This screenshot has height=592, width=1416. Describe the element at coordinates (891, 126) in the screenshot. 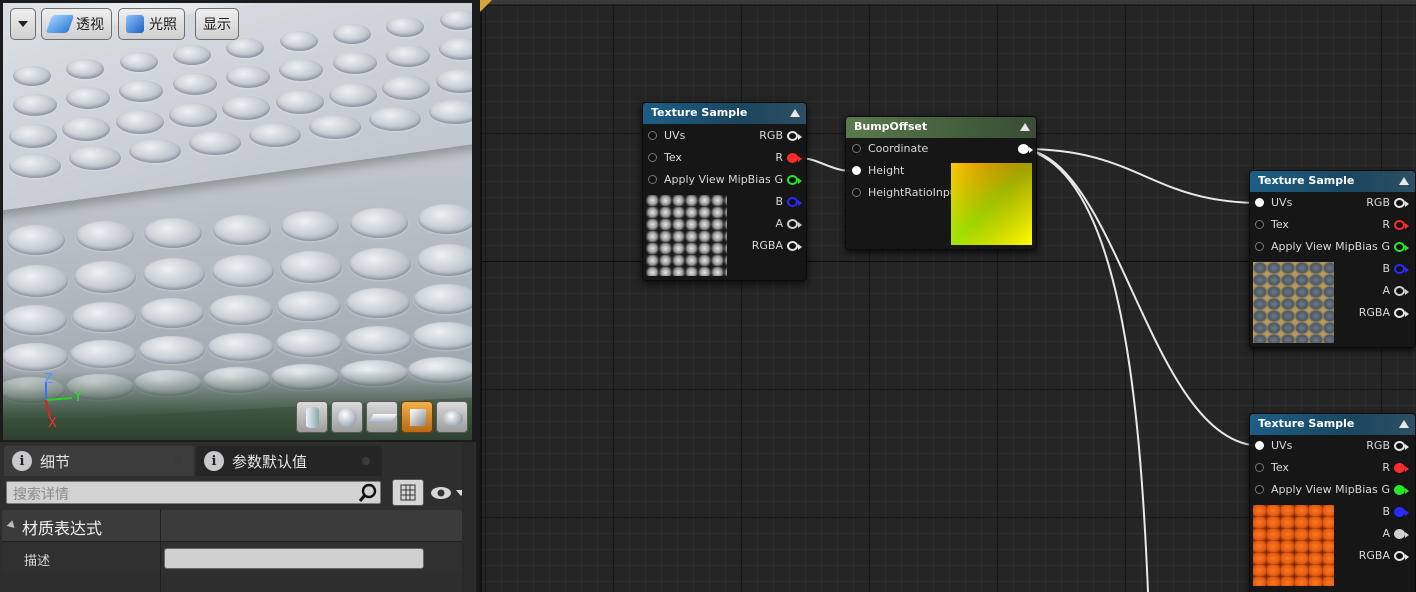

I see `node-title: BumpOffset` at that location.